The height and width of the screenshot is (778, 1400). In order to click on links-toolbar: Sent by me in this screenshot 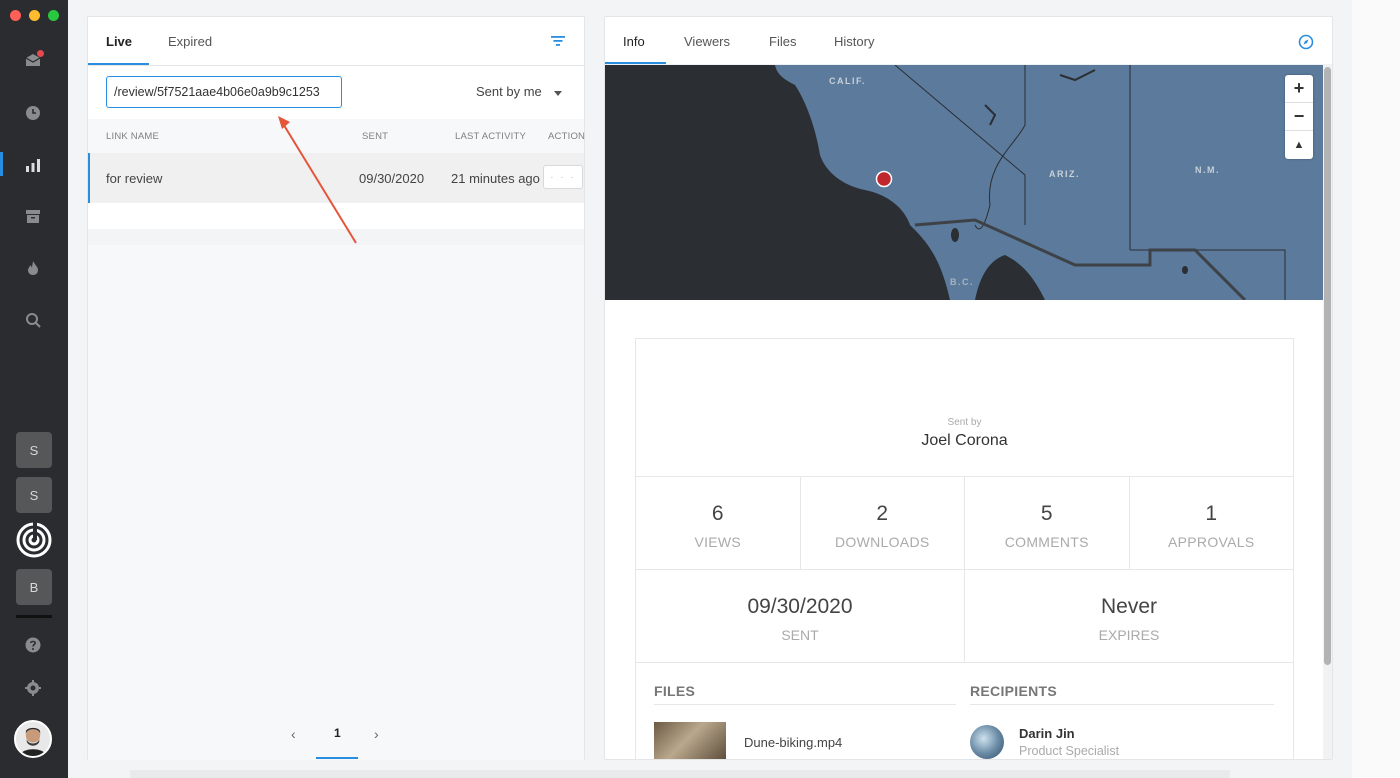, I will do `click(336, 97)`.